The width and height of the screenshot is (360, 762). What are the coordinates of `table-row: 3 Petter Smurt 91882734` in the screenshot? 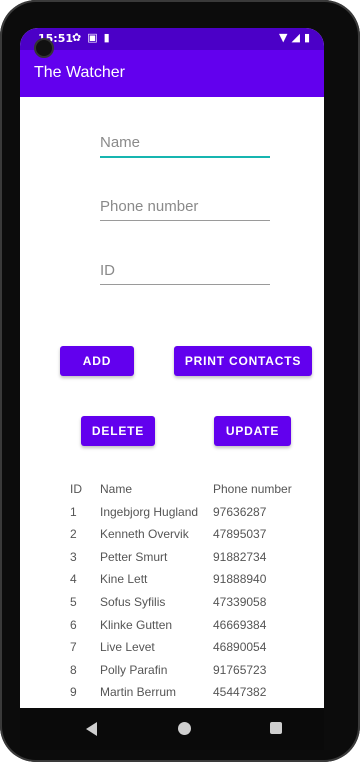 It's located at (186, 561).